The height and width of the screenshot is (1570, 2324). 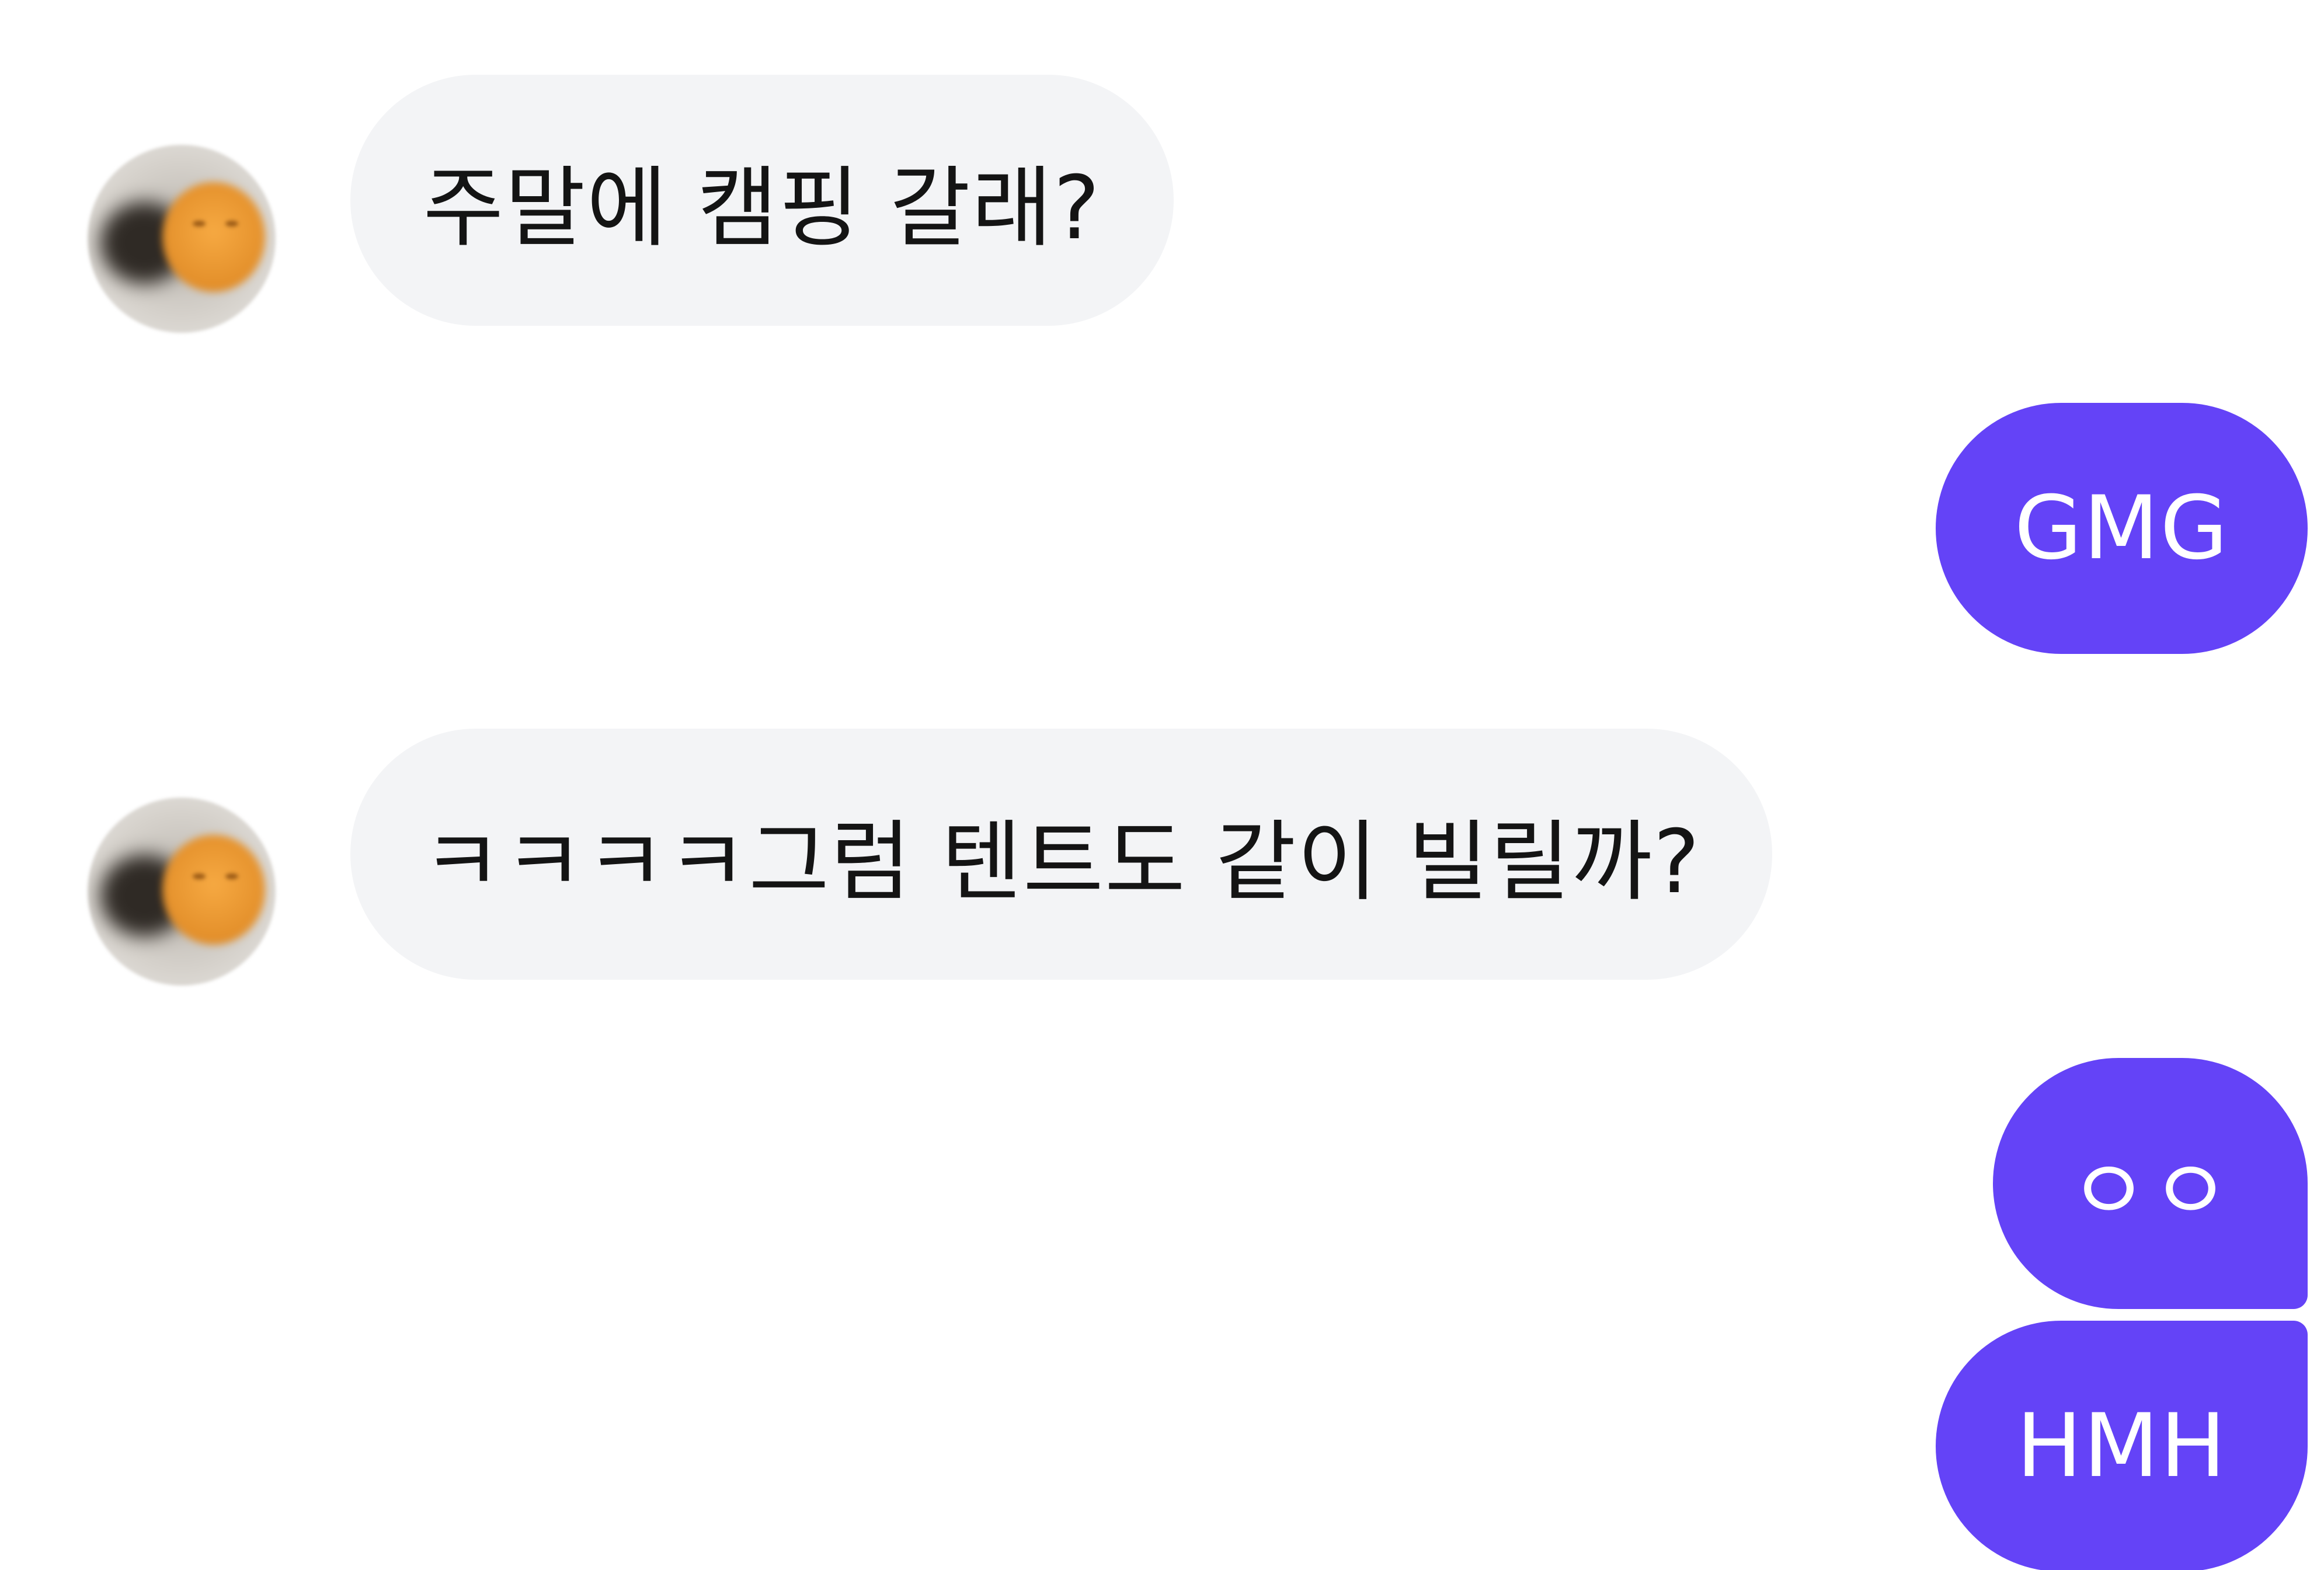 I want to click on message-text: GMG, so click(x=2121, y=528).